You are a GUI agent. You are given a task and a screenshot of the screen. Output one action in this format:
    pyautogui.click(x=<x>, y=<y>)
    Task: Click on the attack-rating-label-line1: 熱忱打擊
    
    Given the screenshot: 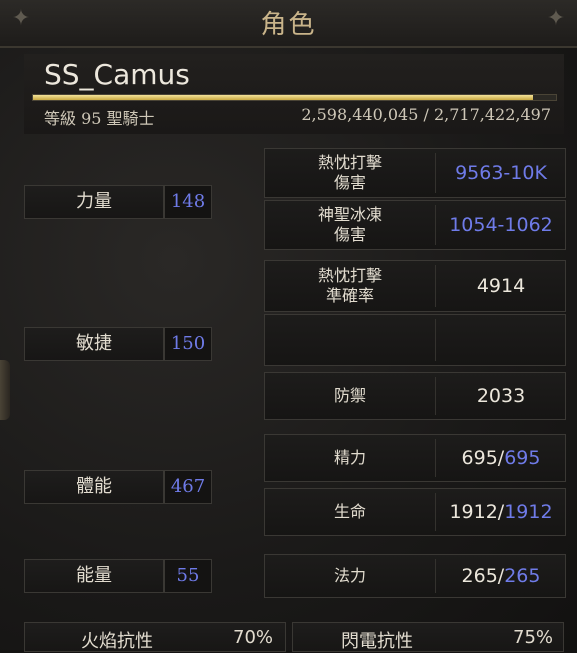 What is the action you would take?
    pyautogui.click(x=349, y=275)
    